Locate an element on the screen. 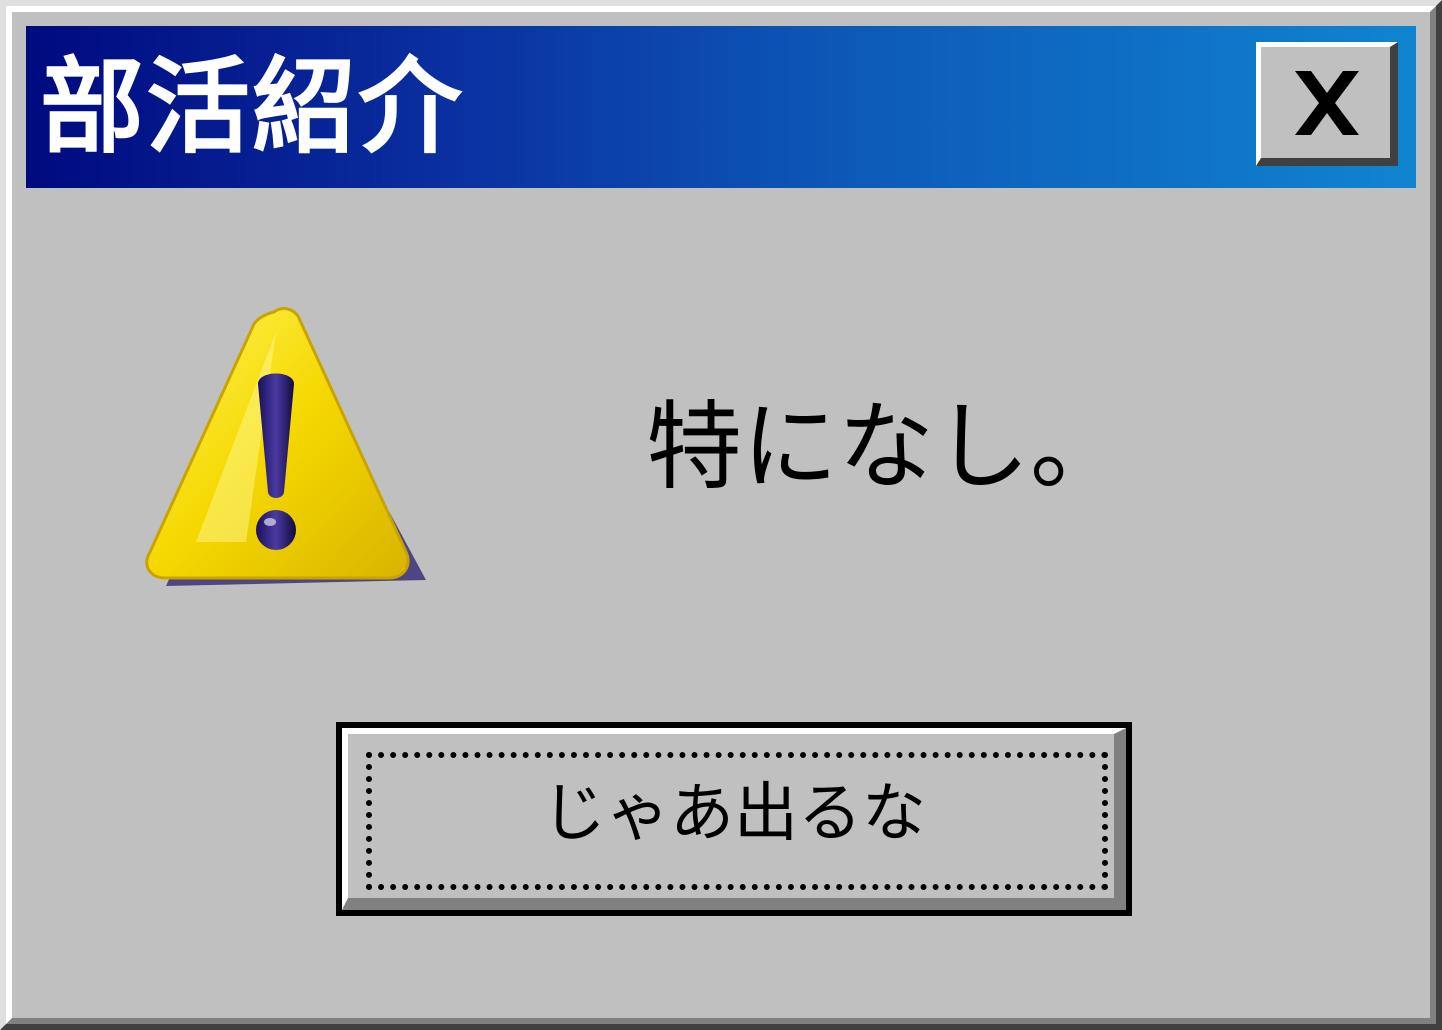 The width and height of the screenshot is (1442, 1030). ok-button: じゃあ出るな is located at coordinates (734, 819).